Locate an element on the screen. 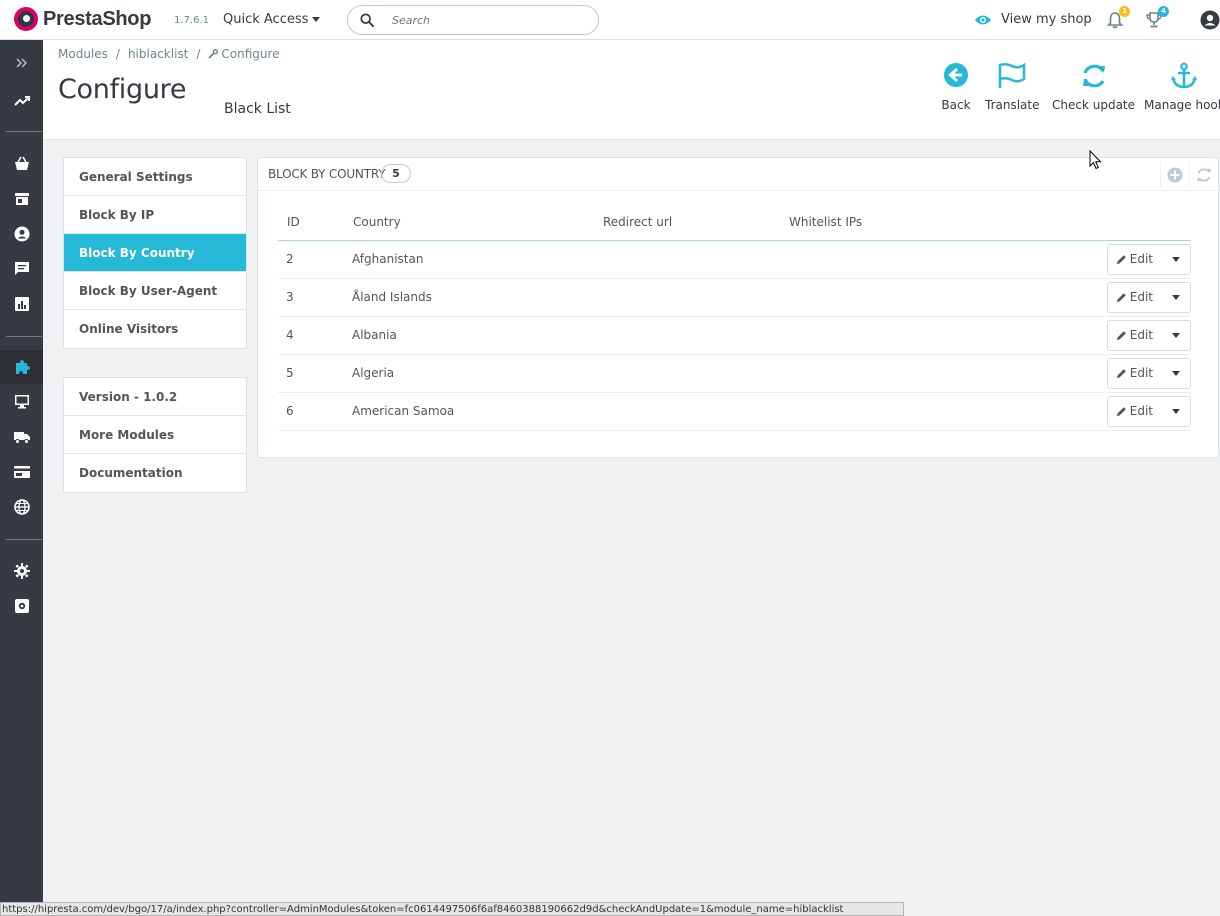 The width and height of the screenshot is (1220, 916). sidebar-collapse-toggle is located at coordinates (21, 63).